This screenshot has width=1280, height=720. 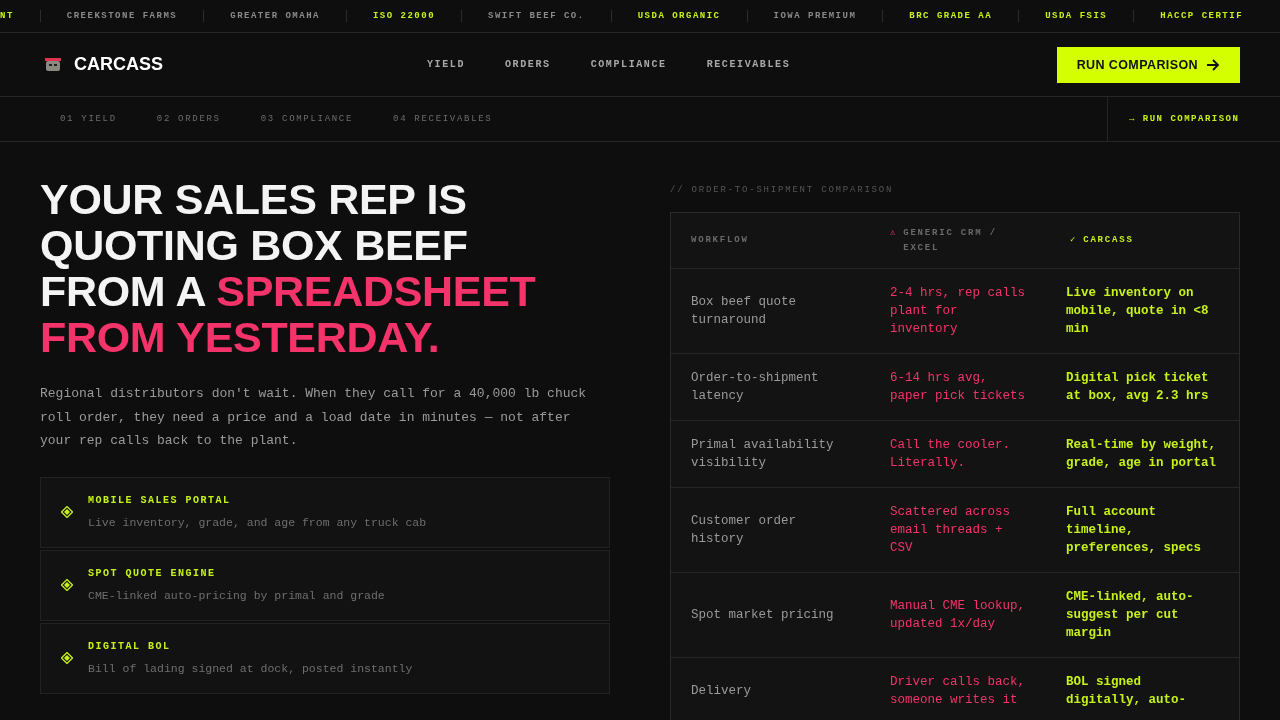 What do you see at coordinates (130, 646) in the screenshot?
I see `feature-title: DIGITAL BOL` at bounding box center [130, 646].